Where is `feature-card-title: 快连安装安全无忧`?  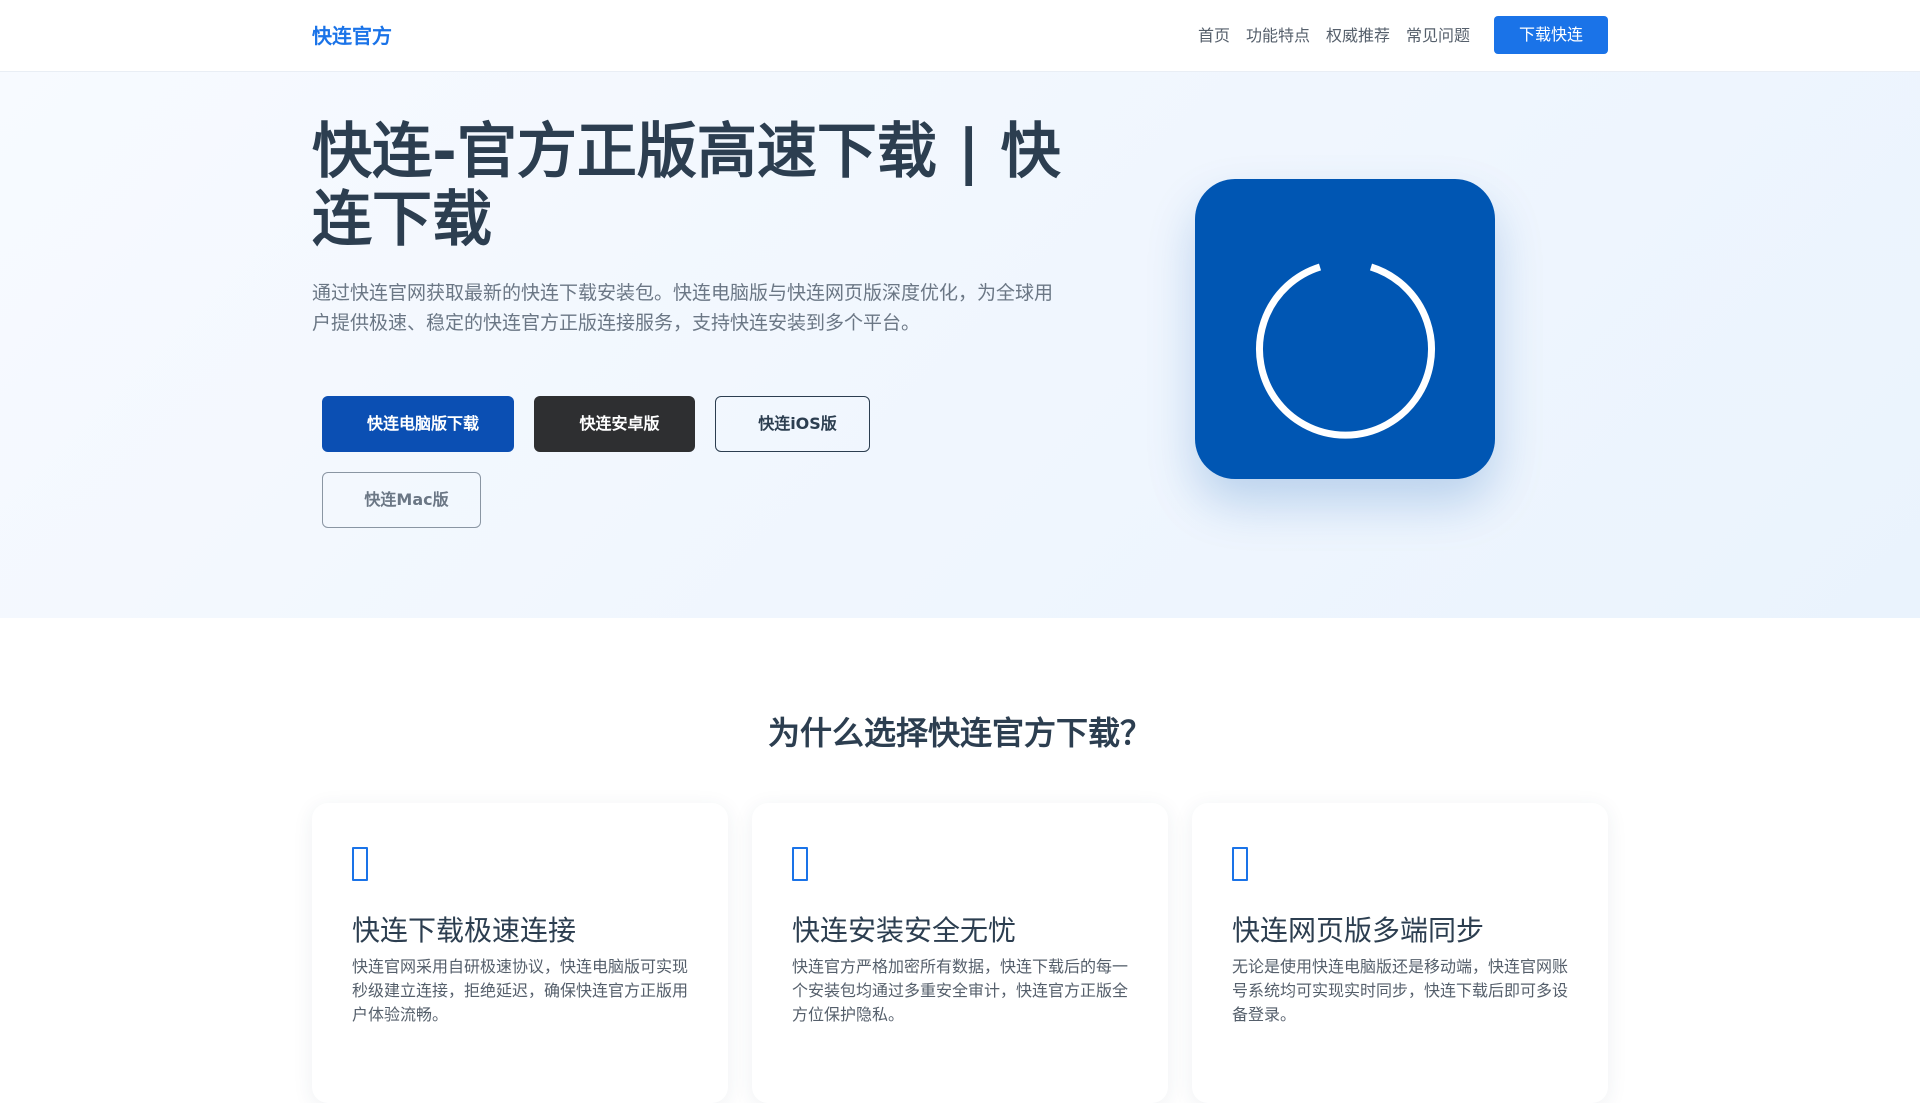
feature-card-title: 快连安装安全无忧 is located at coordinates (904, 930).